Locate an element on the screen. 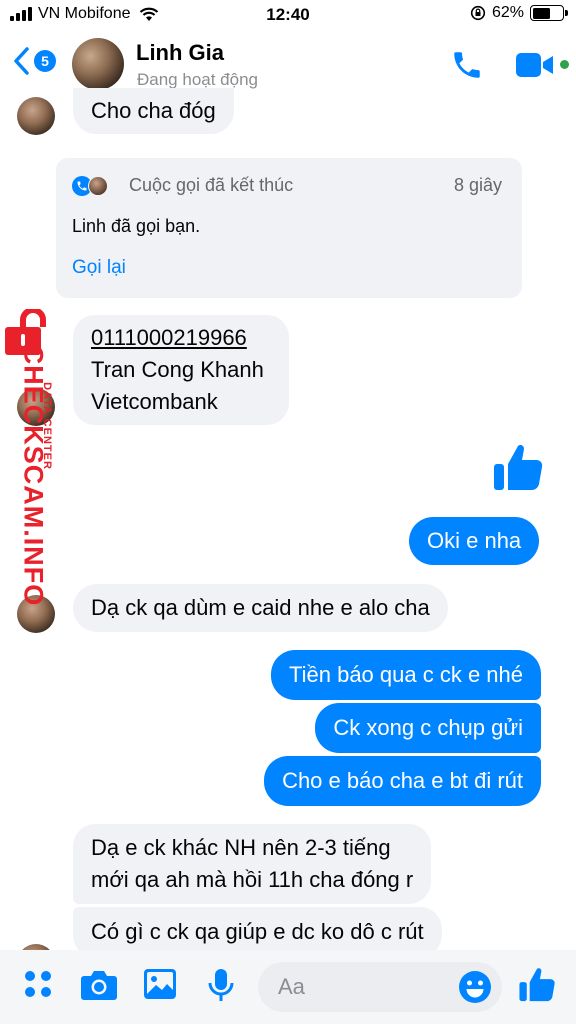 Image resolution: width=576 pixels, height=1024 pixels. battery-percent: 62% is located at coordinates (507, 12).